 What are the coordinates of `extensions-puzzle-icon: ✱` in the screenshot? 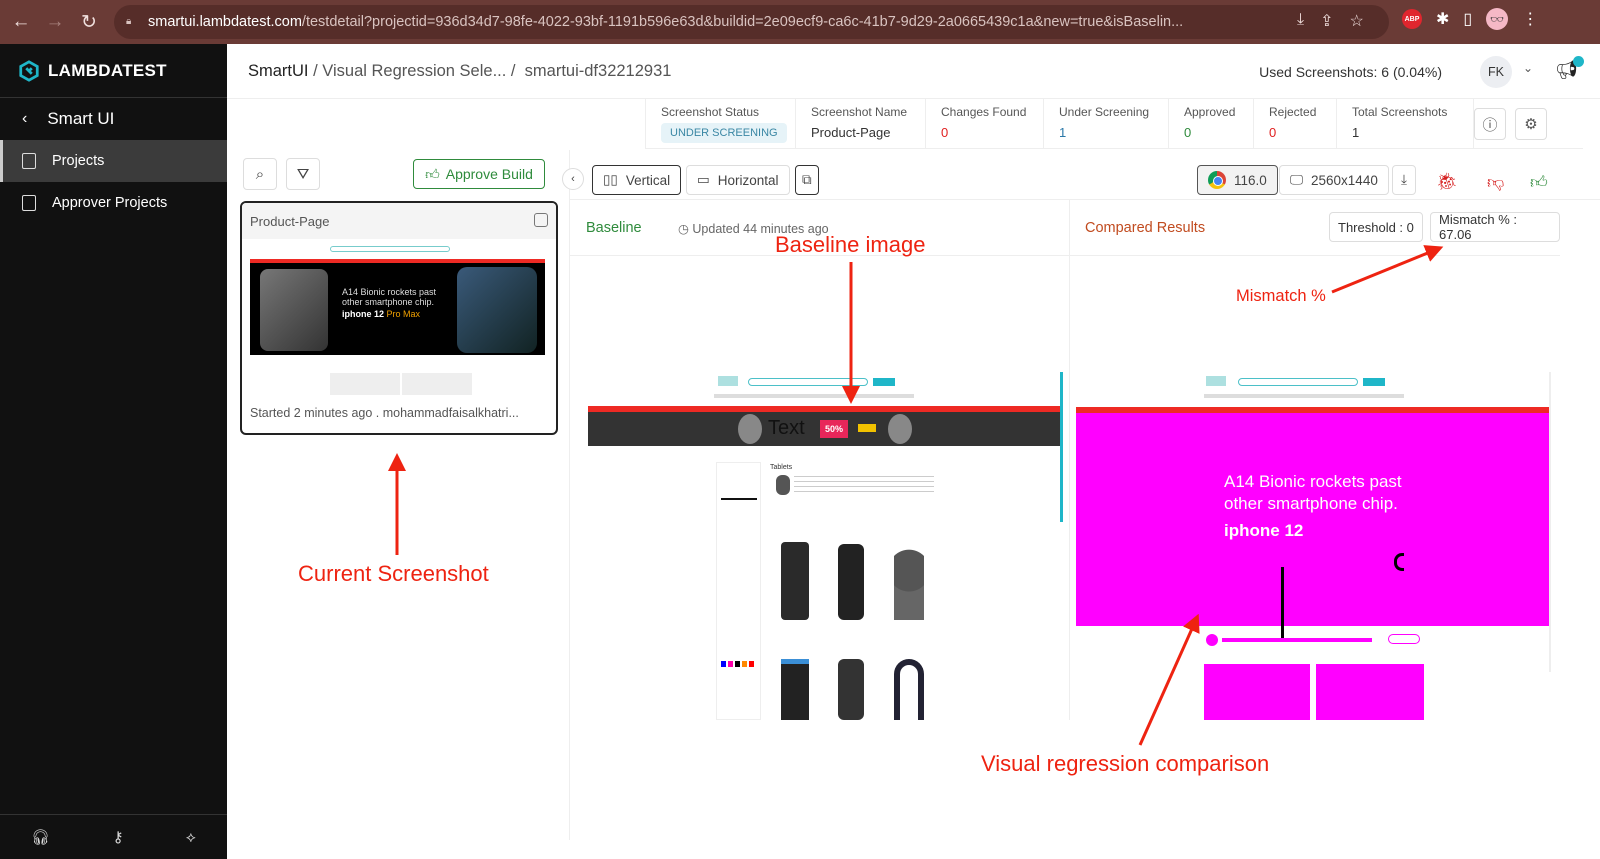 It's located at (1442, 19).